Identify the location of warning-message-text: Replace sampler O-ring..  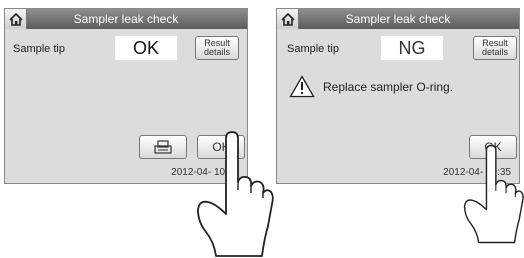
(388, 86).